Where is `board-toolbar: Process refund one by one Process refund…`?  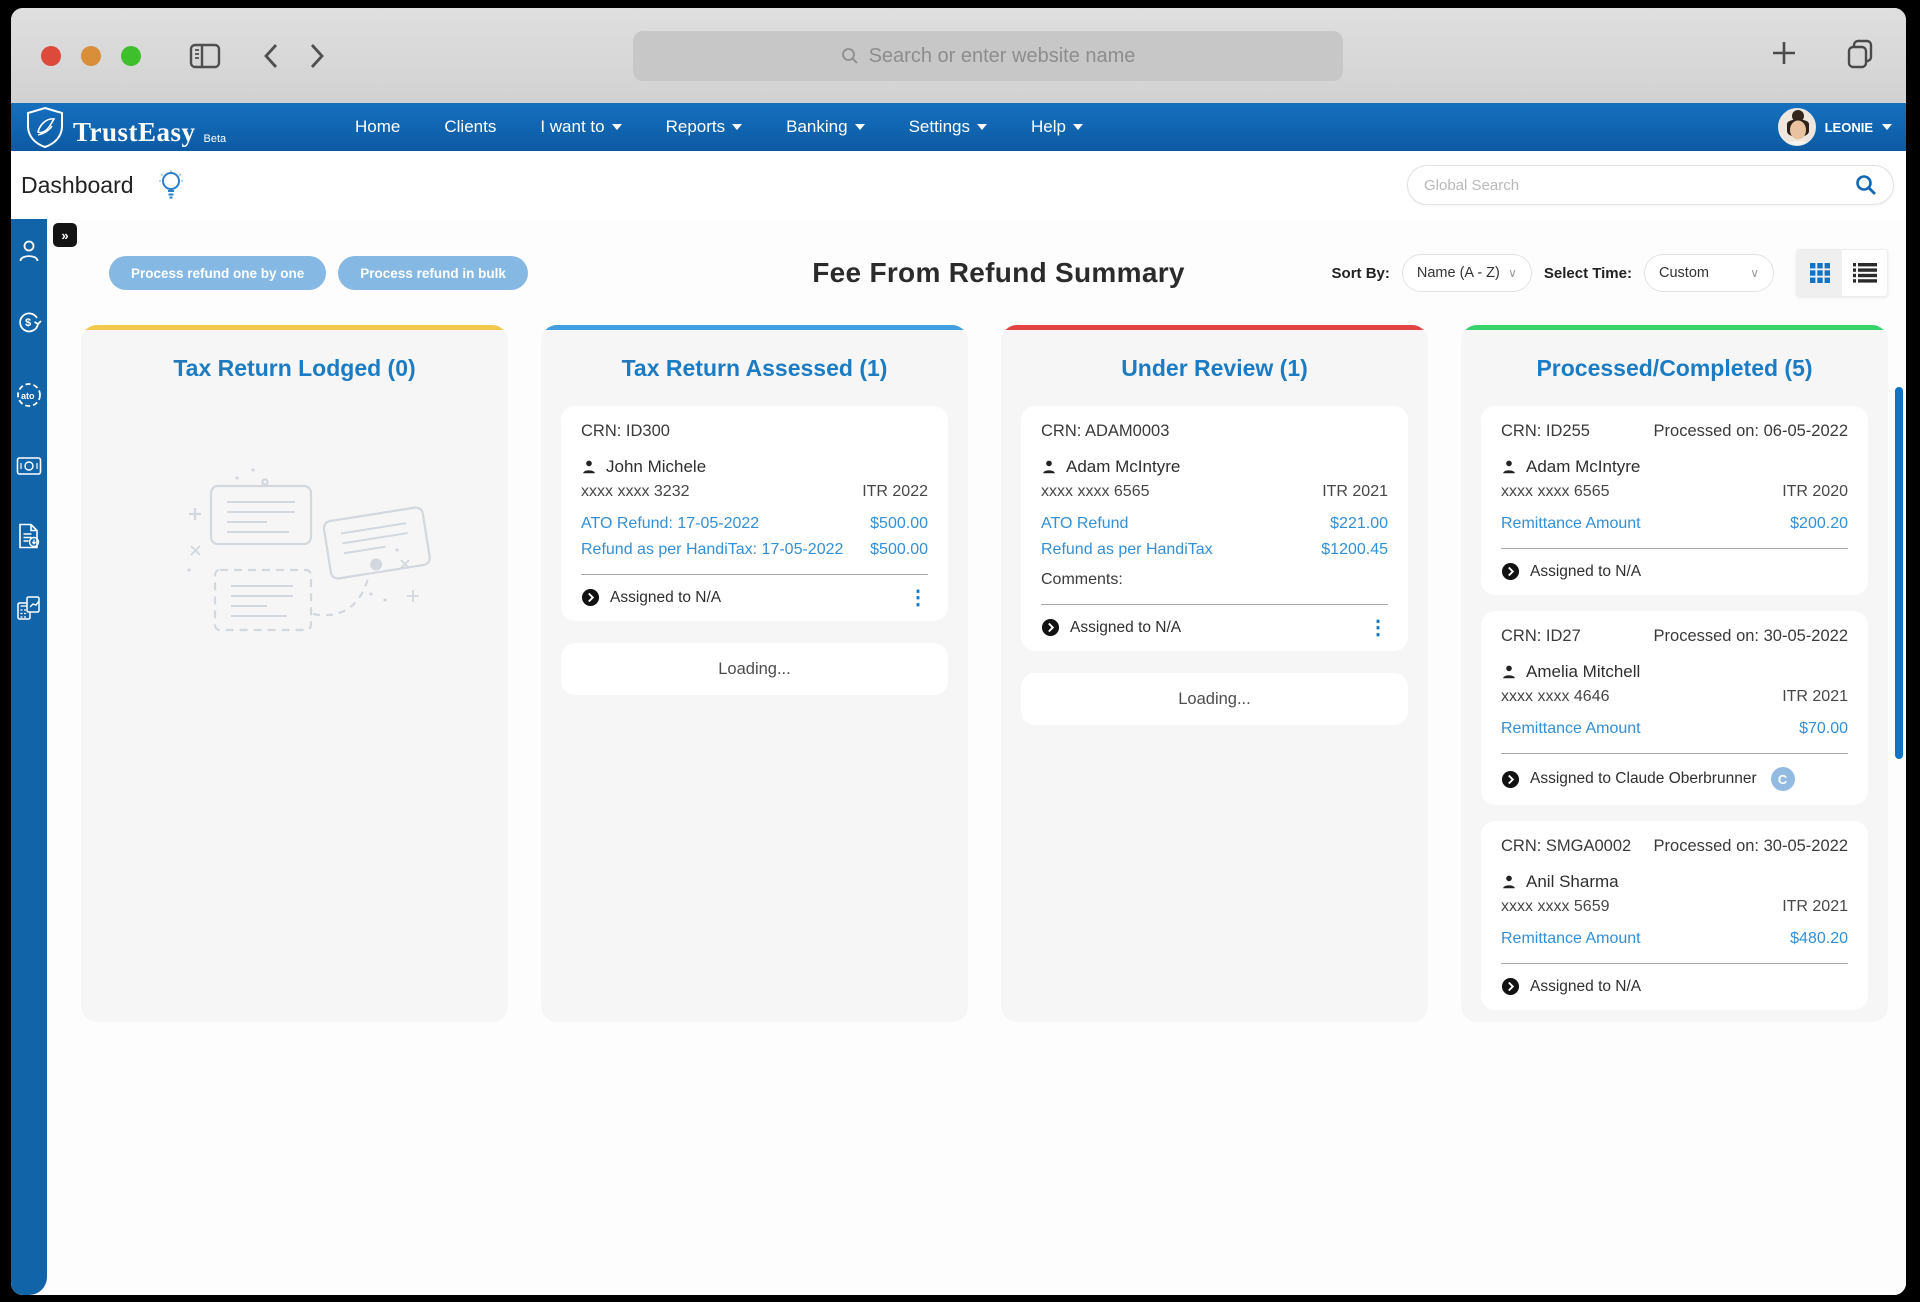 board-toolbar: Process refund one by one Process refund… is located at coordinates (984, 273).